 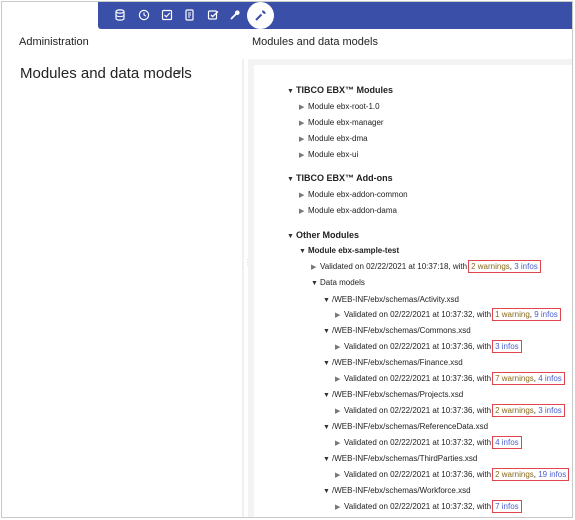 I want to click on schema-path: ▼/WEB-INF/ebx/schemas/ReferenceData.xsd, so click(x=405, y=427).